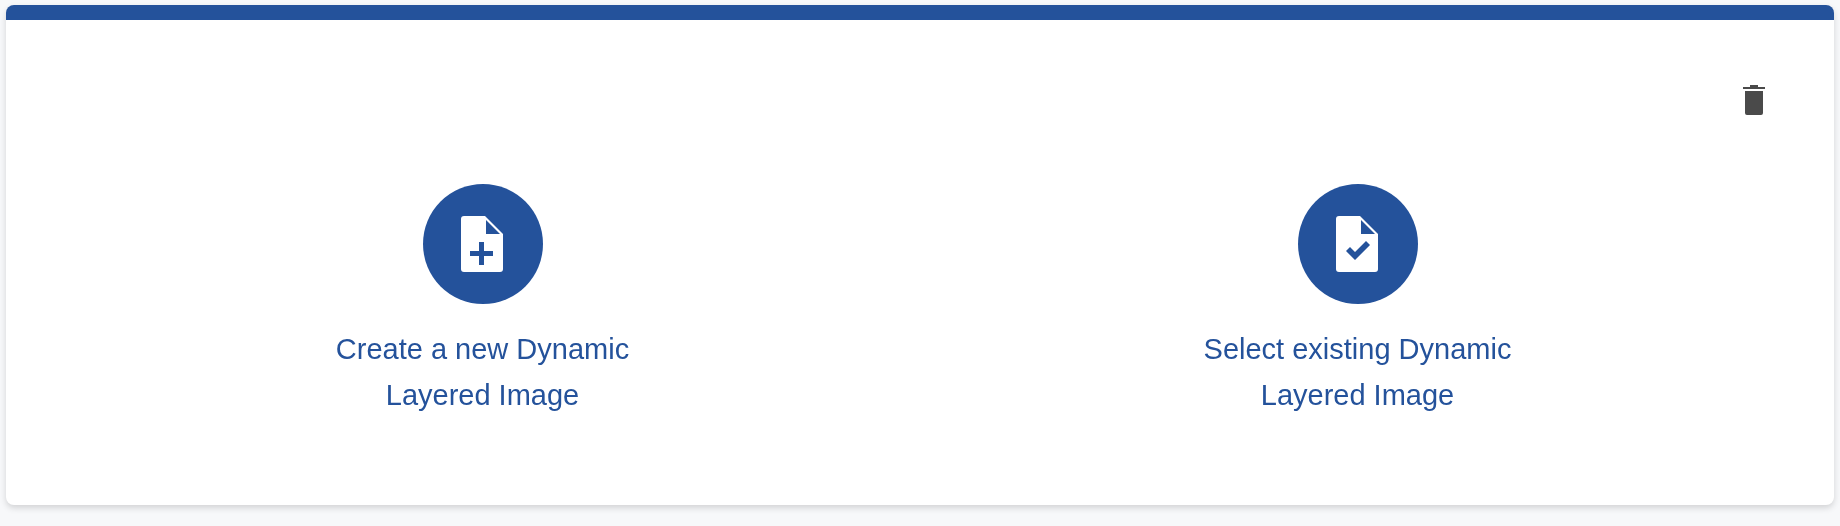 This screenshot has height=526, width=1840. I want to click on trash-icon, so click(1754, 100).